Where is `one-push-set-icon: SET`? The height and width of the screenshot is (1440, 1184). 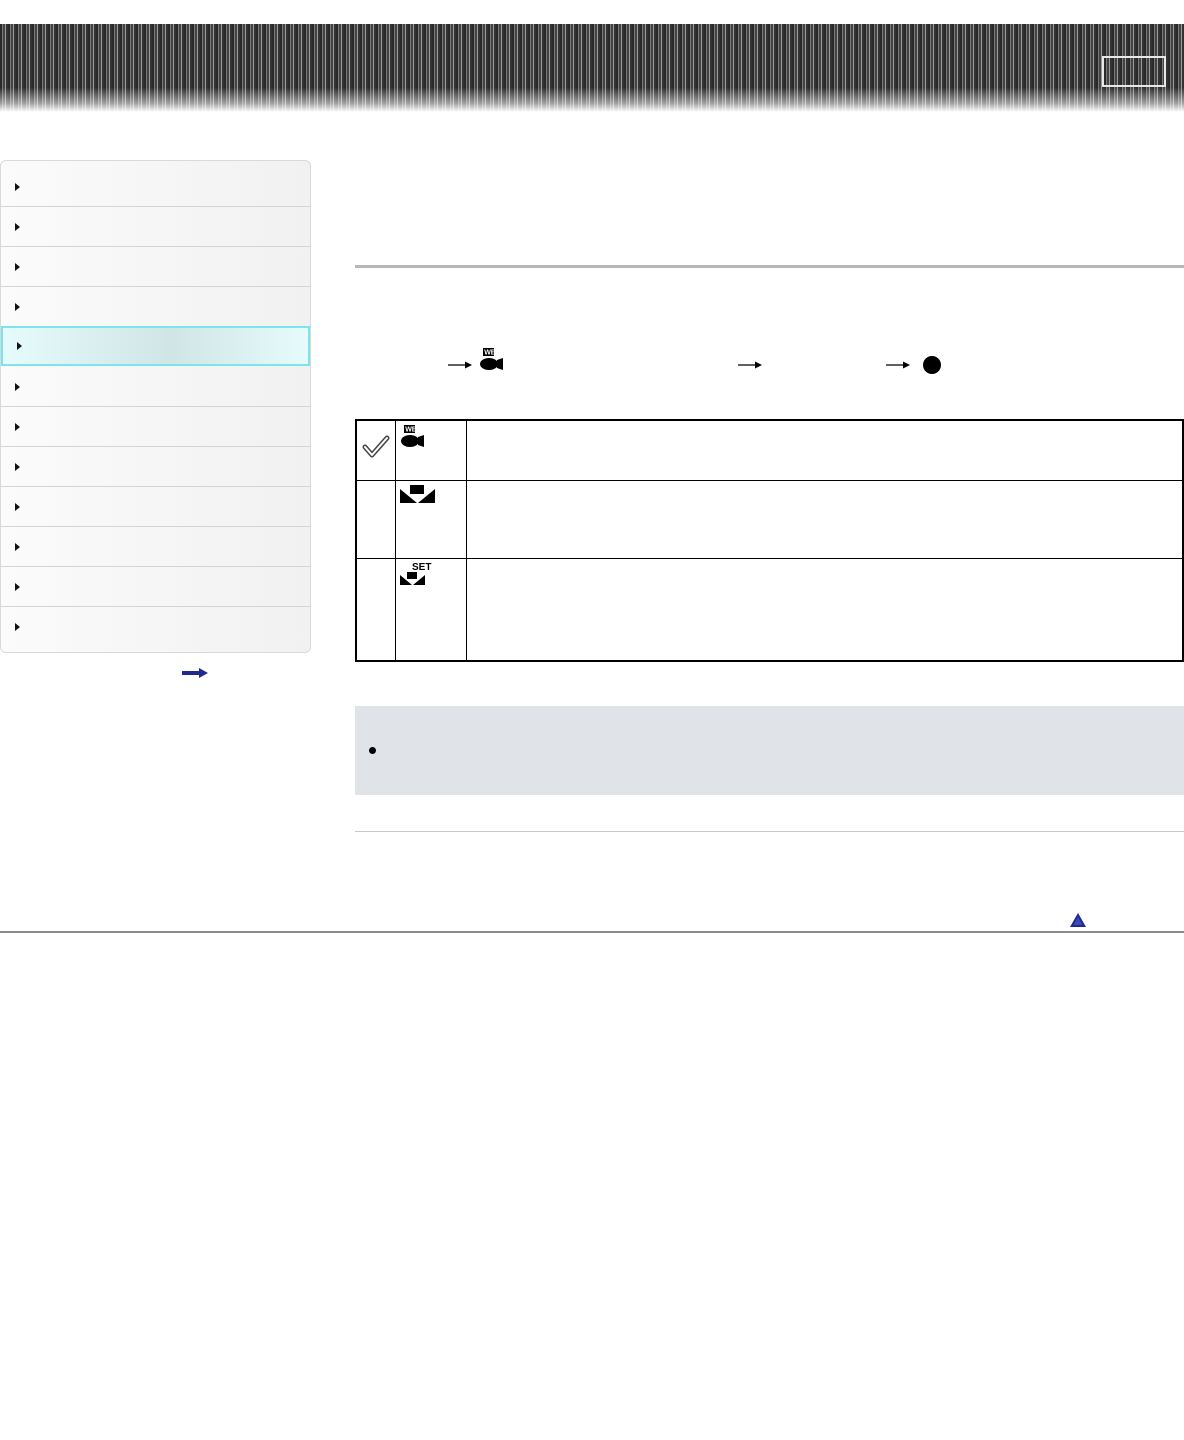 one-push-set-icon: SET is located at coordinates (415, 573).